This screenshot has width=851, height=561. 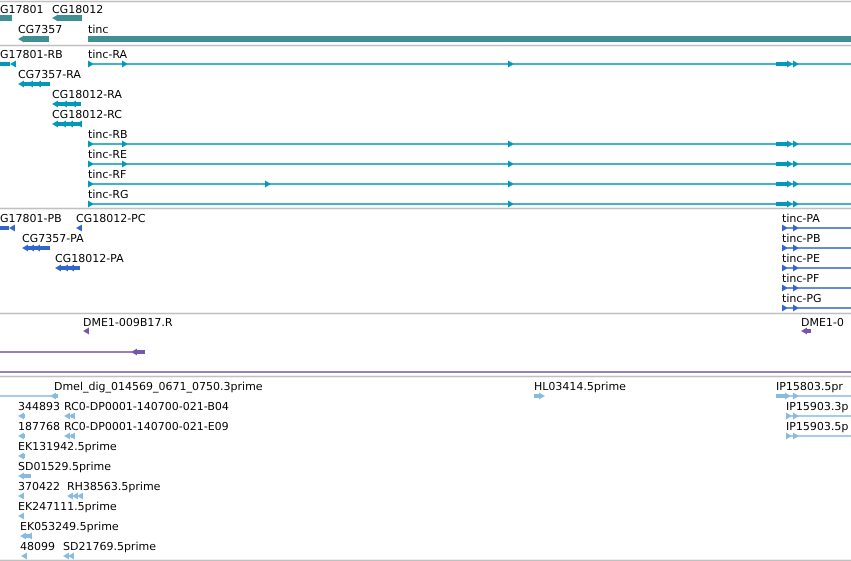 I want to click on feature-label: CG18012, so click(x=78, y=9).